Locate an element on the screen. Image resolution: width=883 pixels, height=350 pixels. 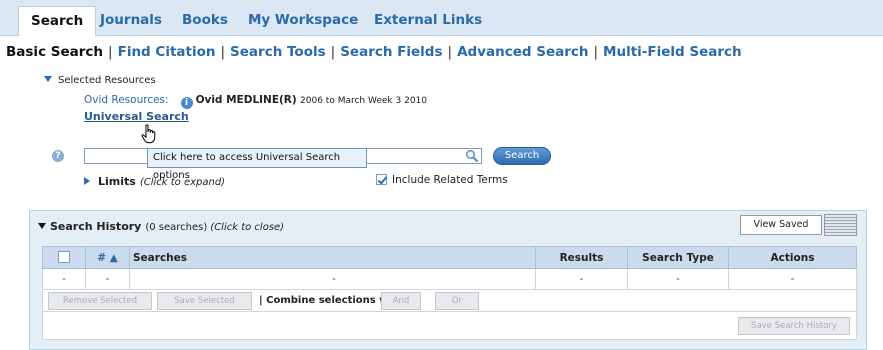
search-count: (0 searches) is located at coordinates (176, 227).